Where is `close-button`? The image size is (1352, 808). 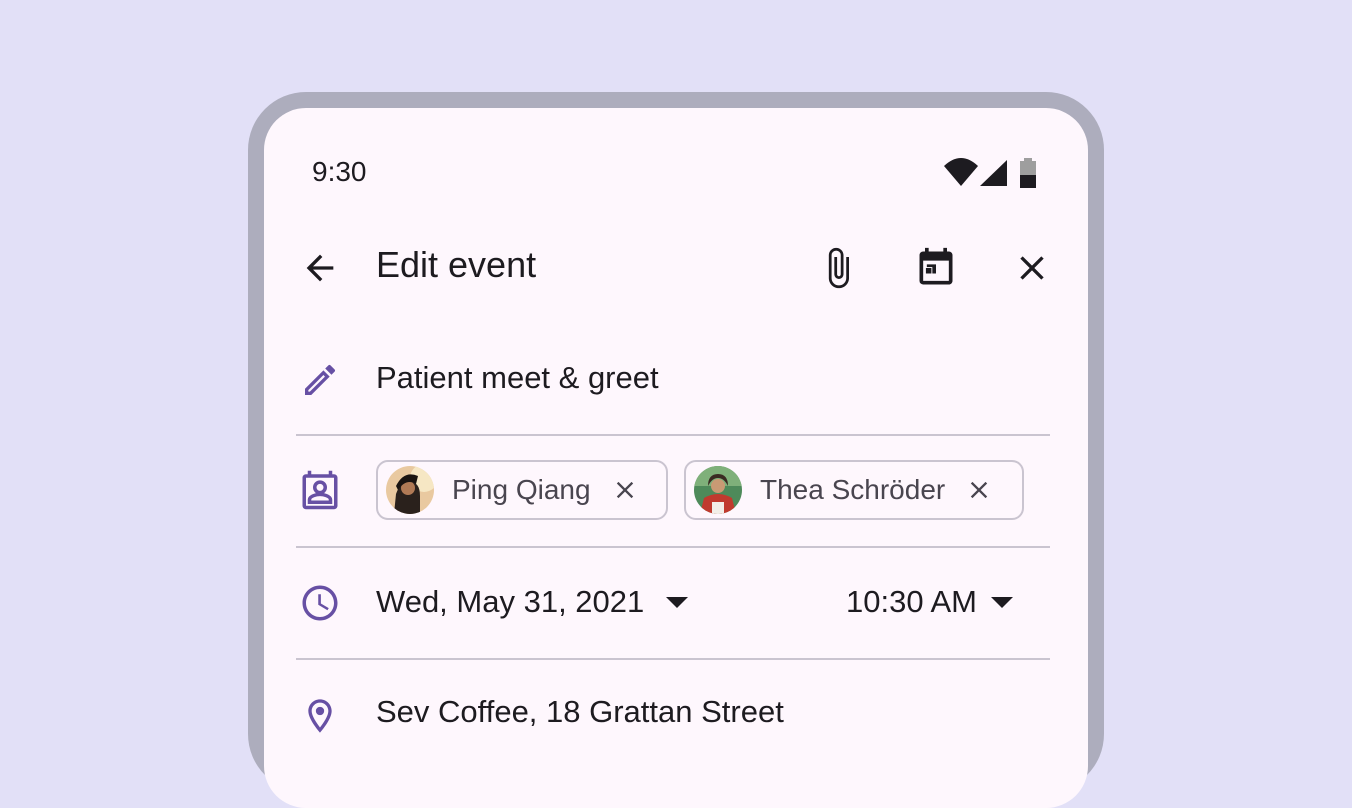 close-button is located at coordinates (1032, 268).